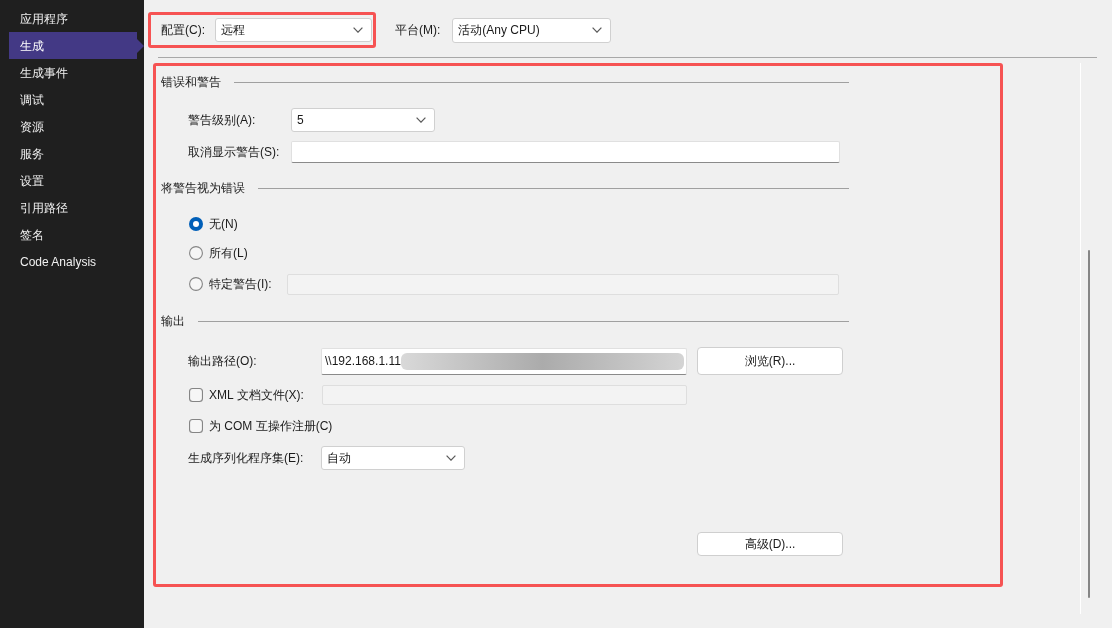 Image resolution: width=1112 pixels, height=628 pixels. Describe the element at coordinates (213, 224) in the screenshot. I see `radio-option: 无(N)` at that location.